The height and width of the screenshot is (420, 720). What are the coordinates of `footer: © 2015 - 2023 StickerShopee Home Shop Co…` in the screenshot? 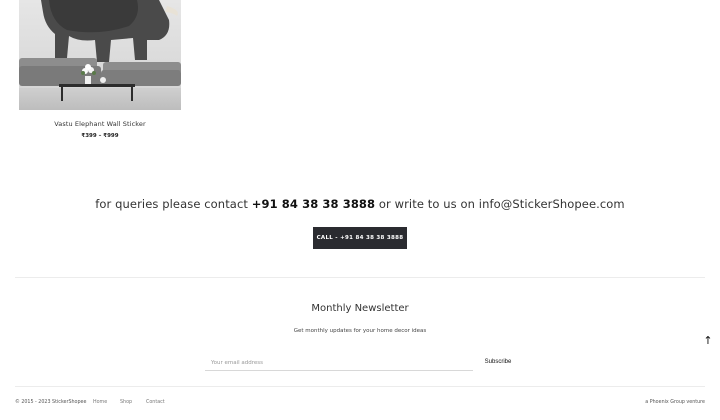 It's located at (360, 404).